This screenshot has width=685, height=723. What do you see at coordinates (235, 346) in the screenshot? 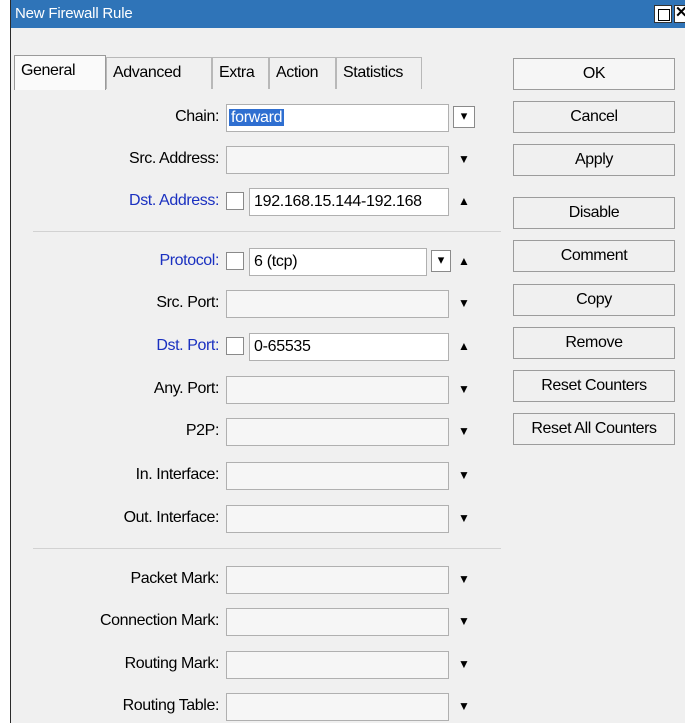
I see `dst-port-negate-checkbox` at bounding box center [235, 346].